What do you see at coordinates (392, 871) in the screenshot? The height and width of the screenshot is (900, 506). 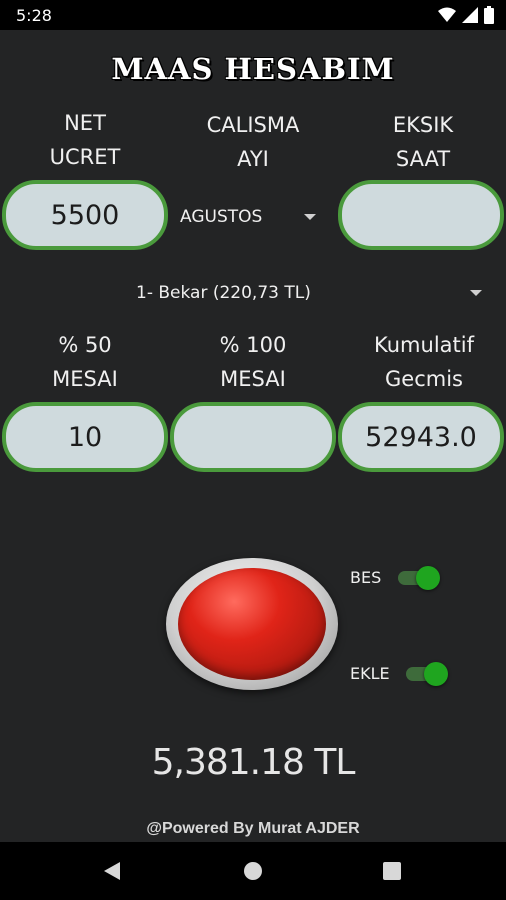 I see `recents-icon` at bounding box center [392, 871].